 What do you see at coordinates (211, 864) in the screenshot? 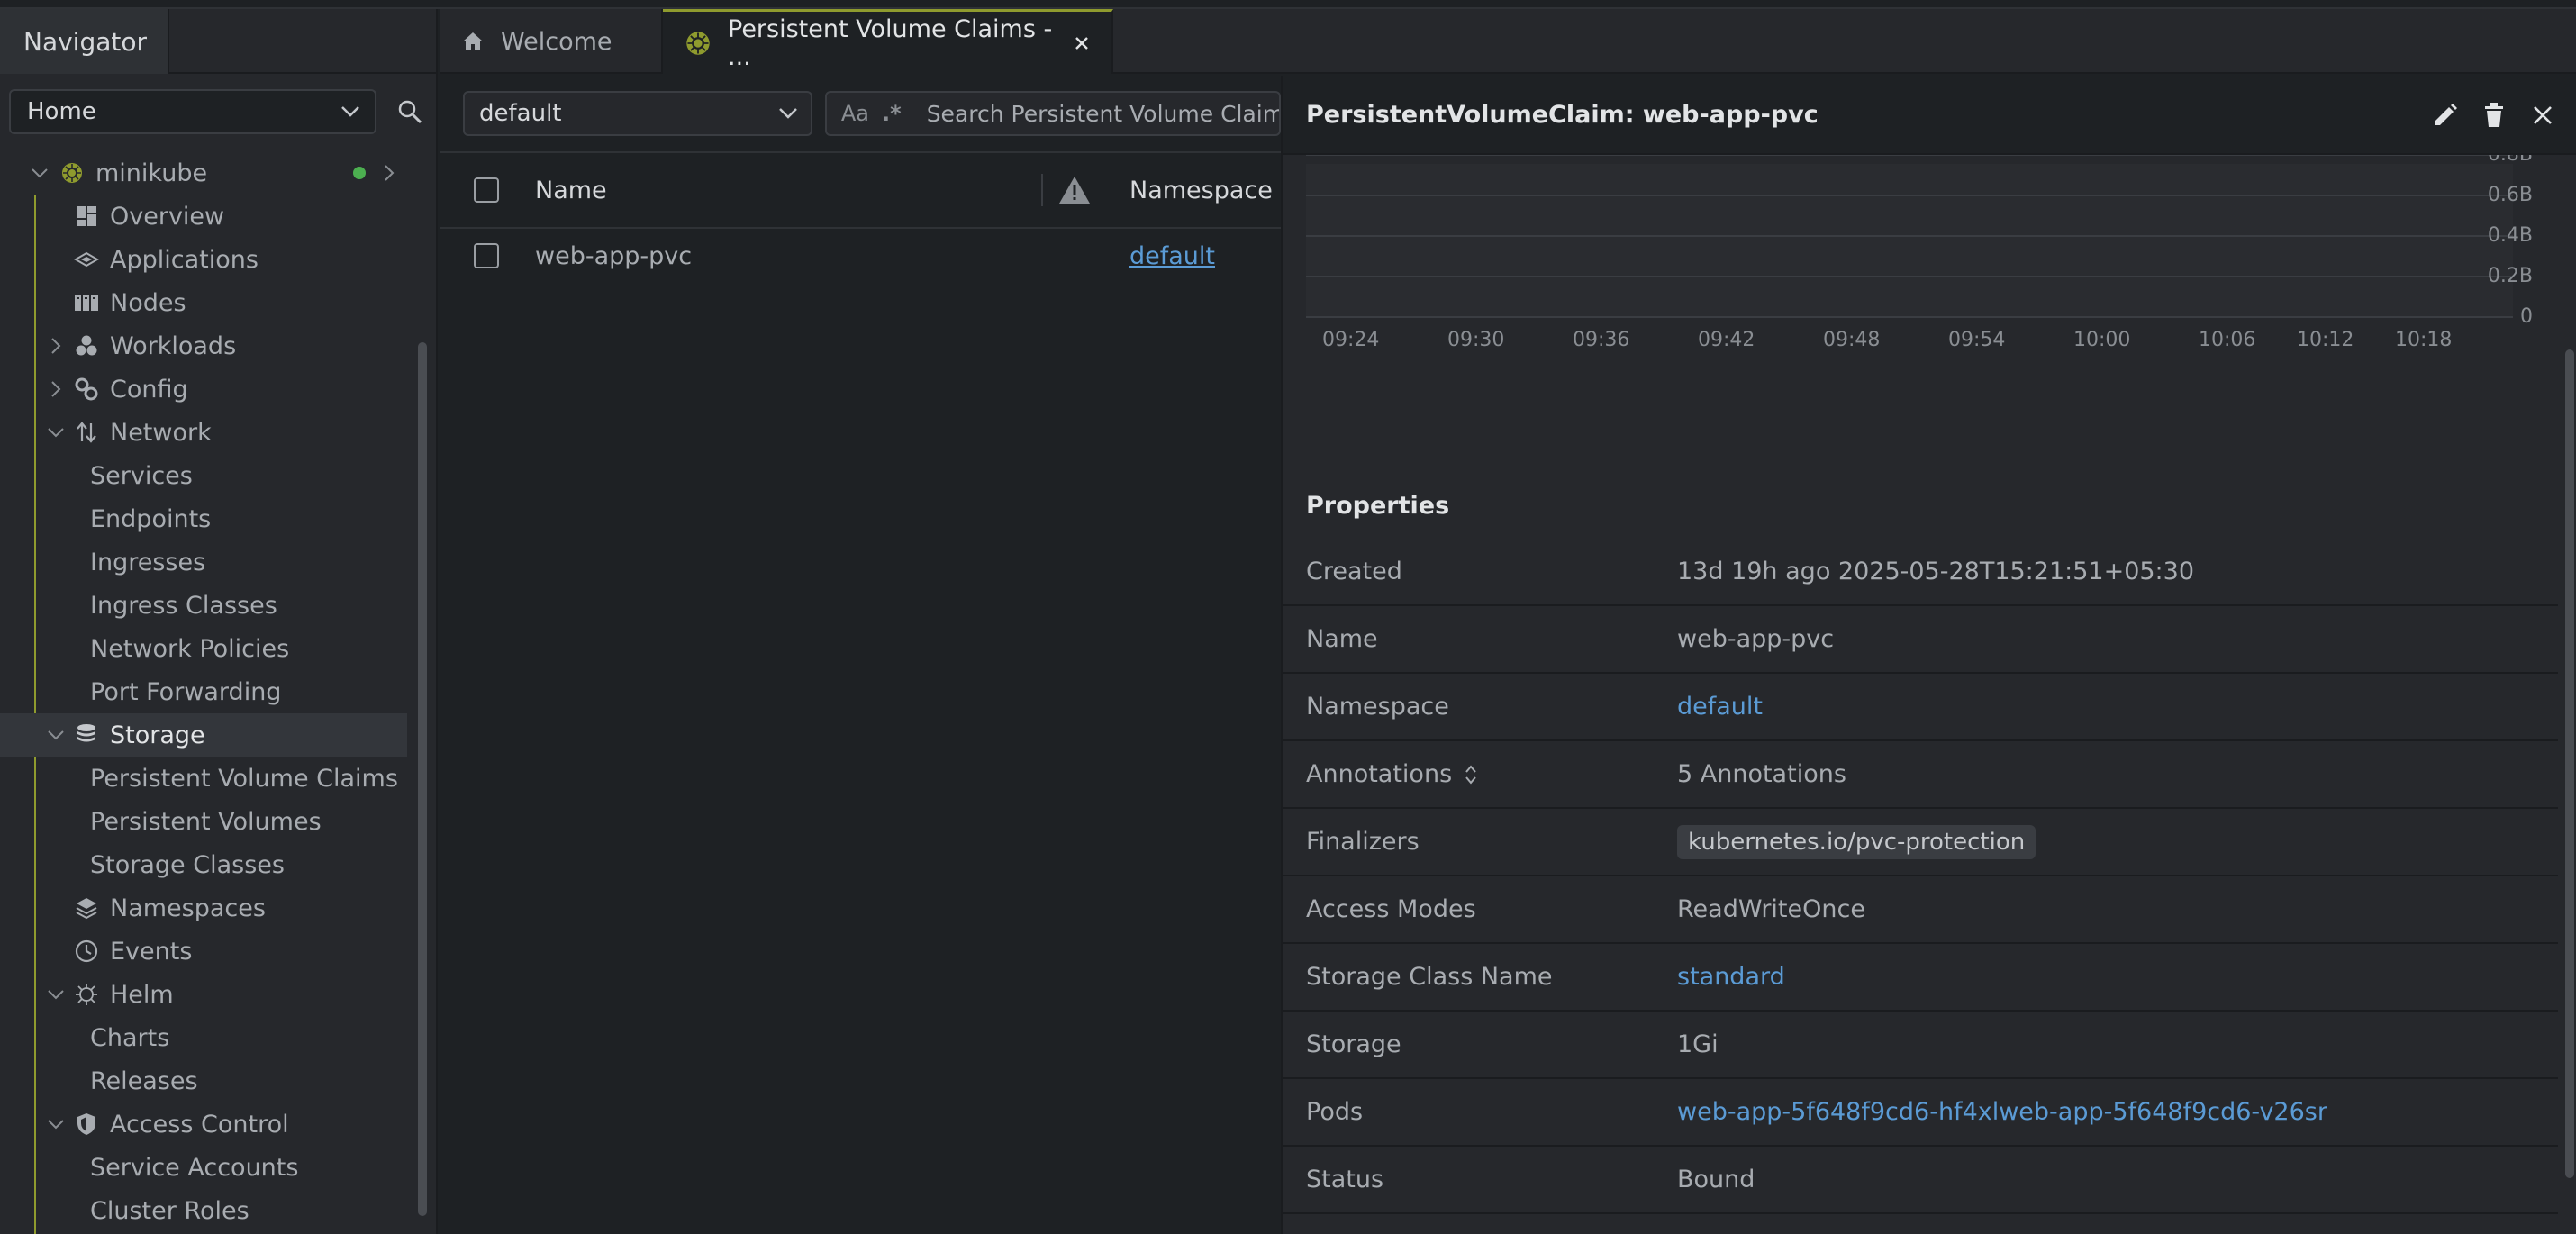
I see `sidebar-item-storage-classes: Storage Classes` at bounding box center [211, 864].